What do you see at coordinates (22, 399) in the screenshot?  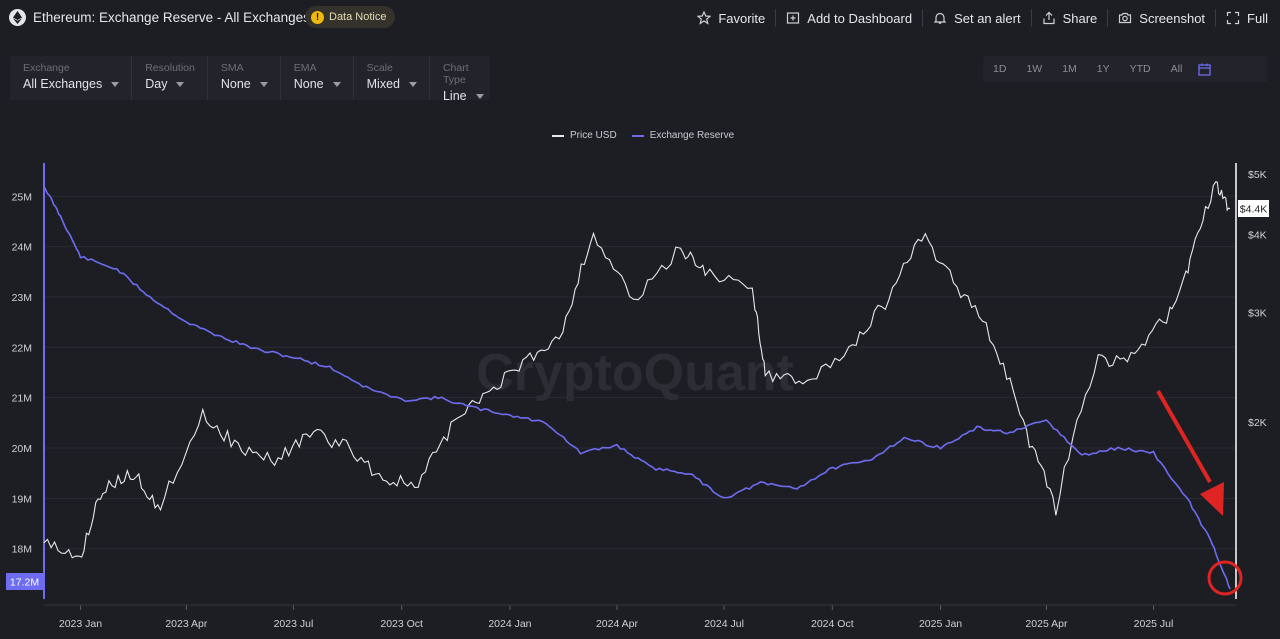 I see `y-tick-left: 21M` at bounding box center [22, 399].